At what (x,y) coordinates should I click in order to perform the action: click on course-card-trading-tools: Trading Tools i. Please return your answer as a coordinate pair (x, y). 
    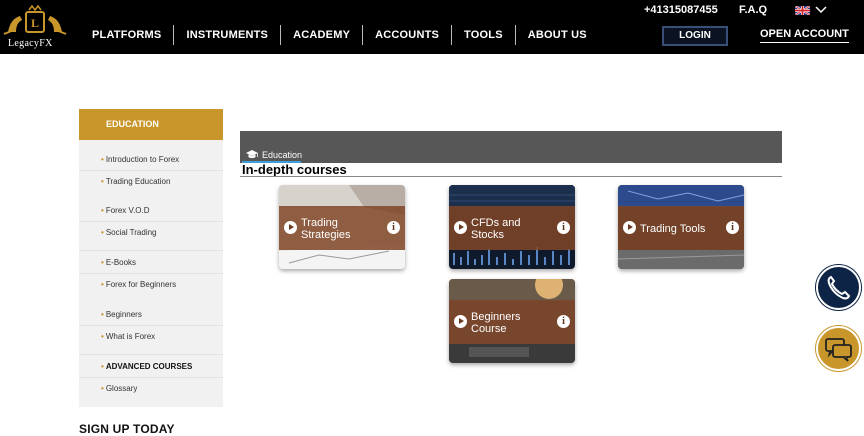
    Looking at the image, I should click on (681, 227).